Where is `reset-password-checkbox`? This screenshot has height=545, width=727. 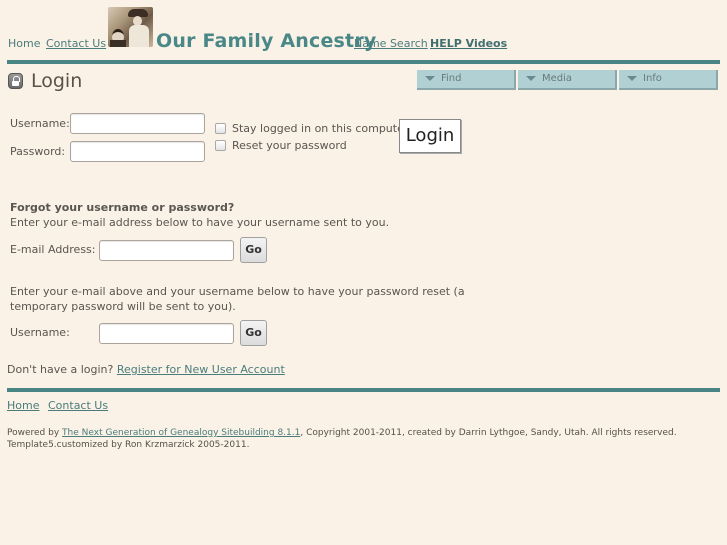
reset-password-checkbox is located at coordinates (220, 145).